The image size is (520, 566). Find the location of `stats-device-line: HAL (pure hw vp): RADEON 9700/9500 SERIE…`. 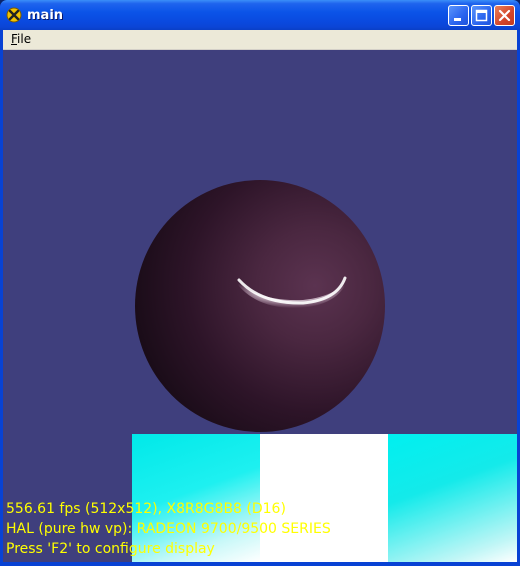

stats-device-line: HAL (pure hw vp): RADEON 9700/9500 SERIE… is located at coordinates (168, 529).